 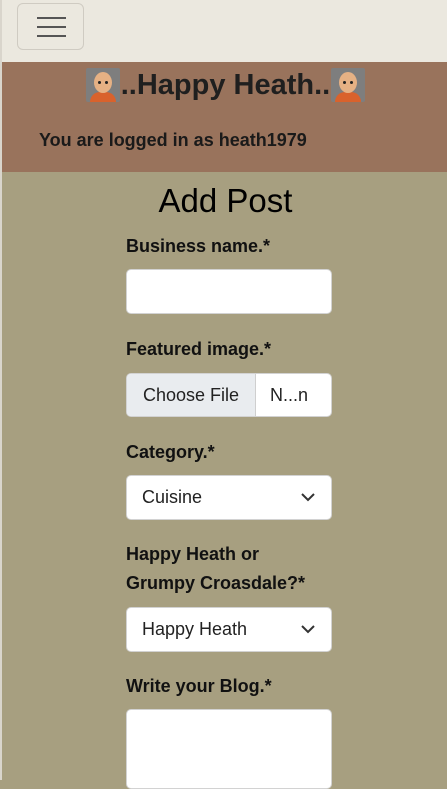 What do you see at coordinates (170, 452) in the screenshot?
I see `category-label: Category.*` at bounding box center [170, 452].